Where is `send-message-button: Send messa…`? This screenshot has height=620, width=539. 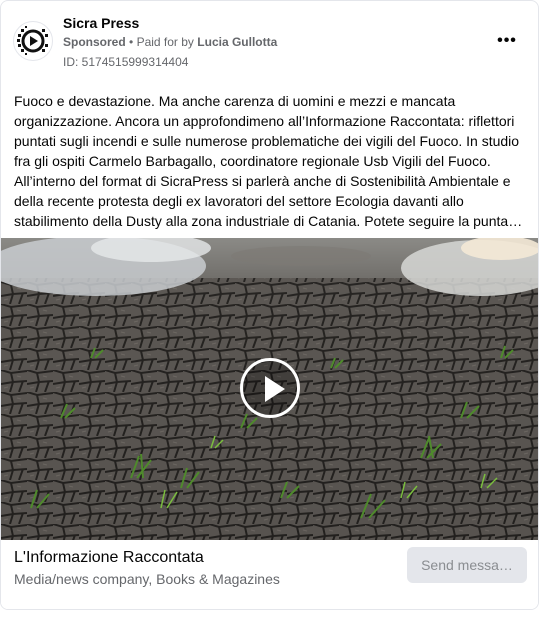
send-message-button: Send messa… is located at coordinates (467, 565).